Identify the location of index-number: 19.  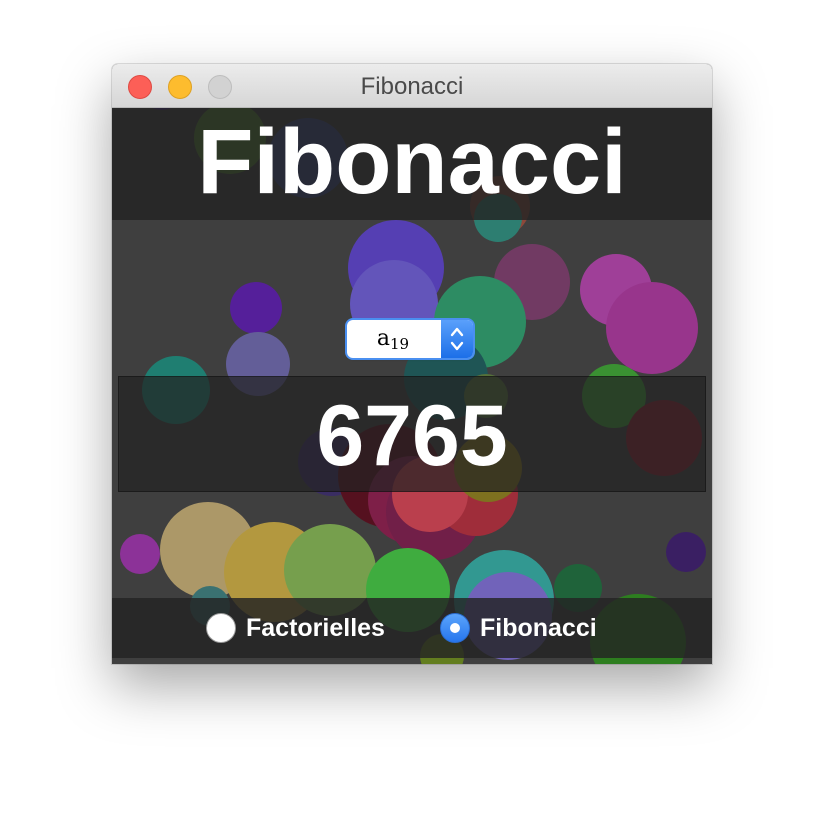
(400, 344).